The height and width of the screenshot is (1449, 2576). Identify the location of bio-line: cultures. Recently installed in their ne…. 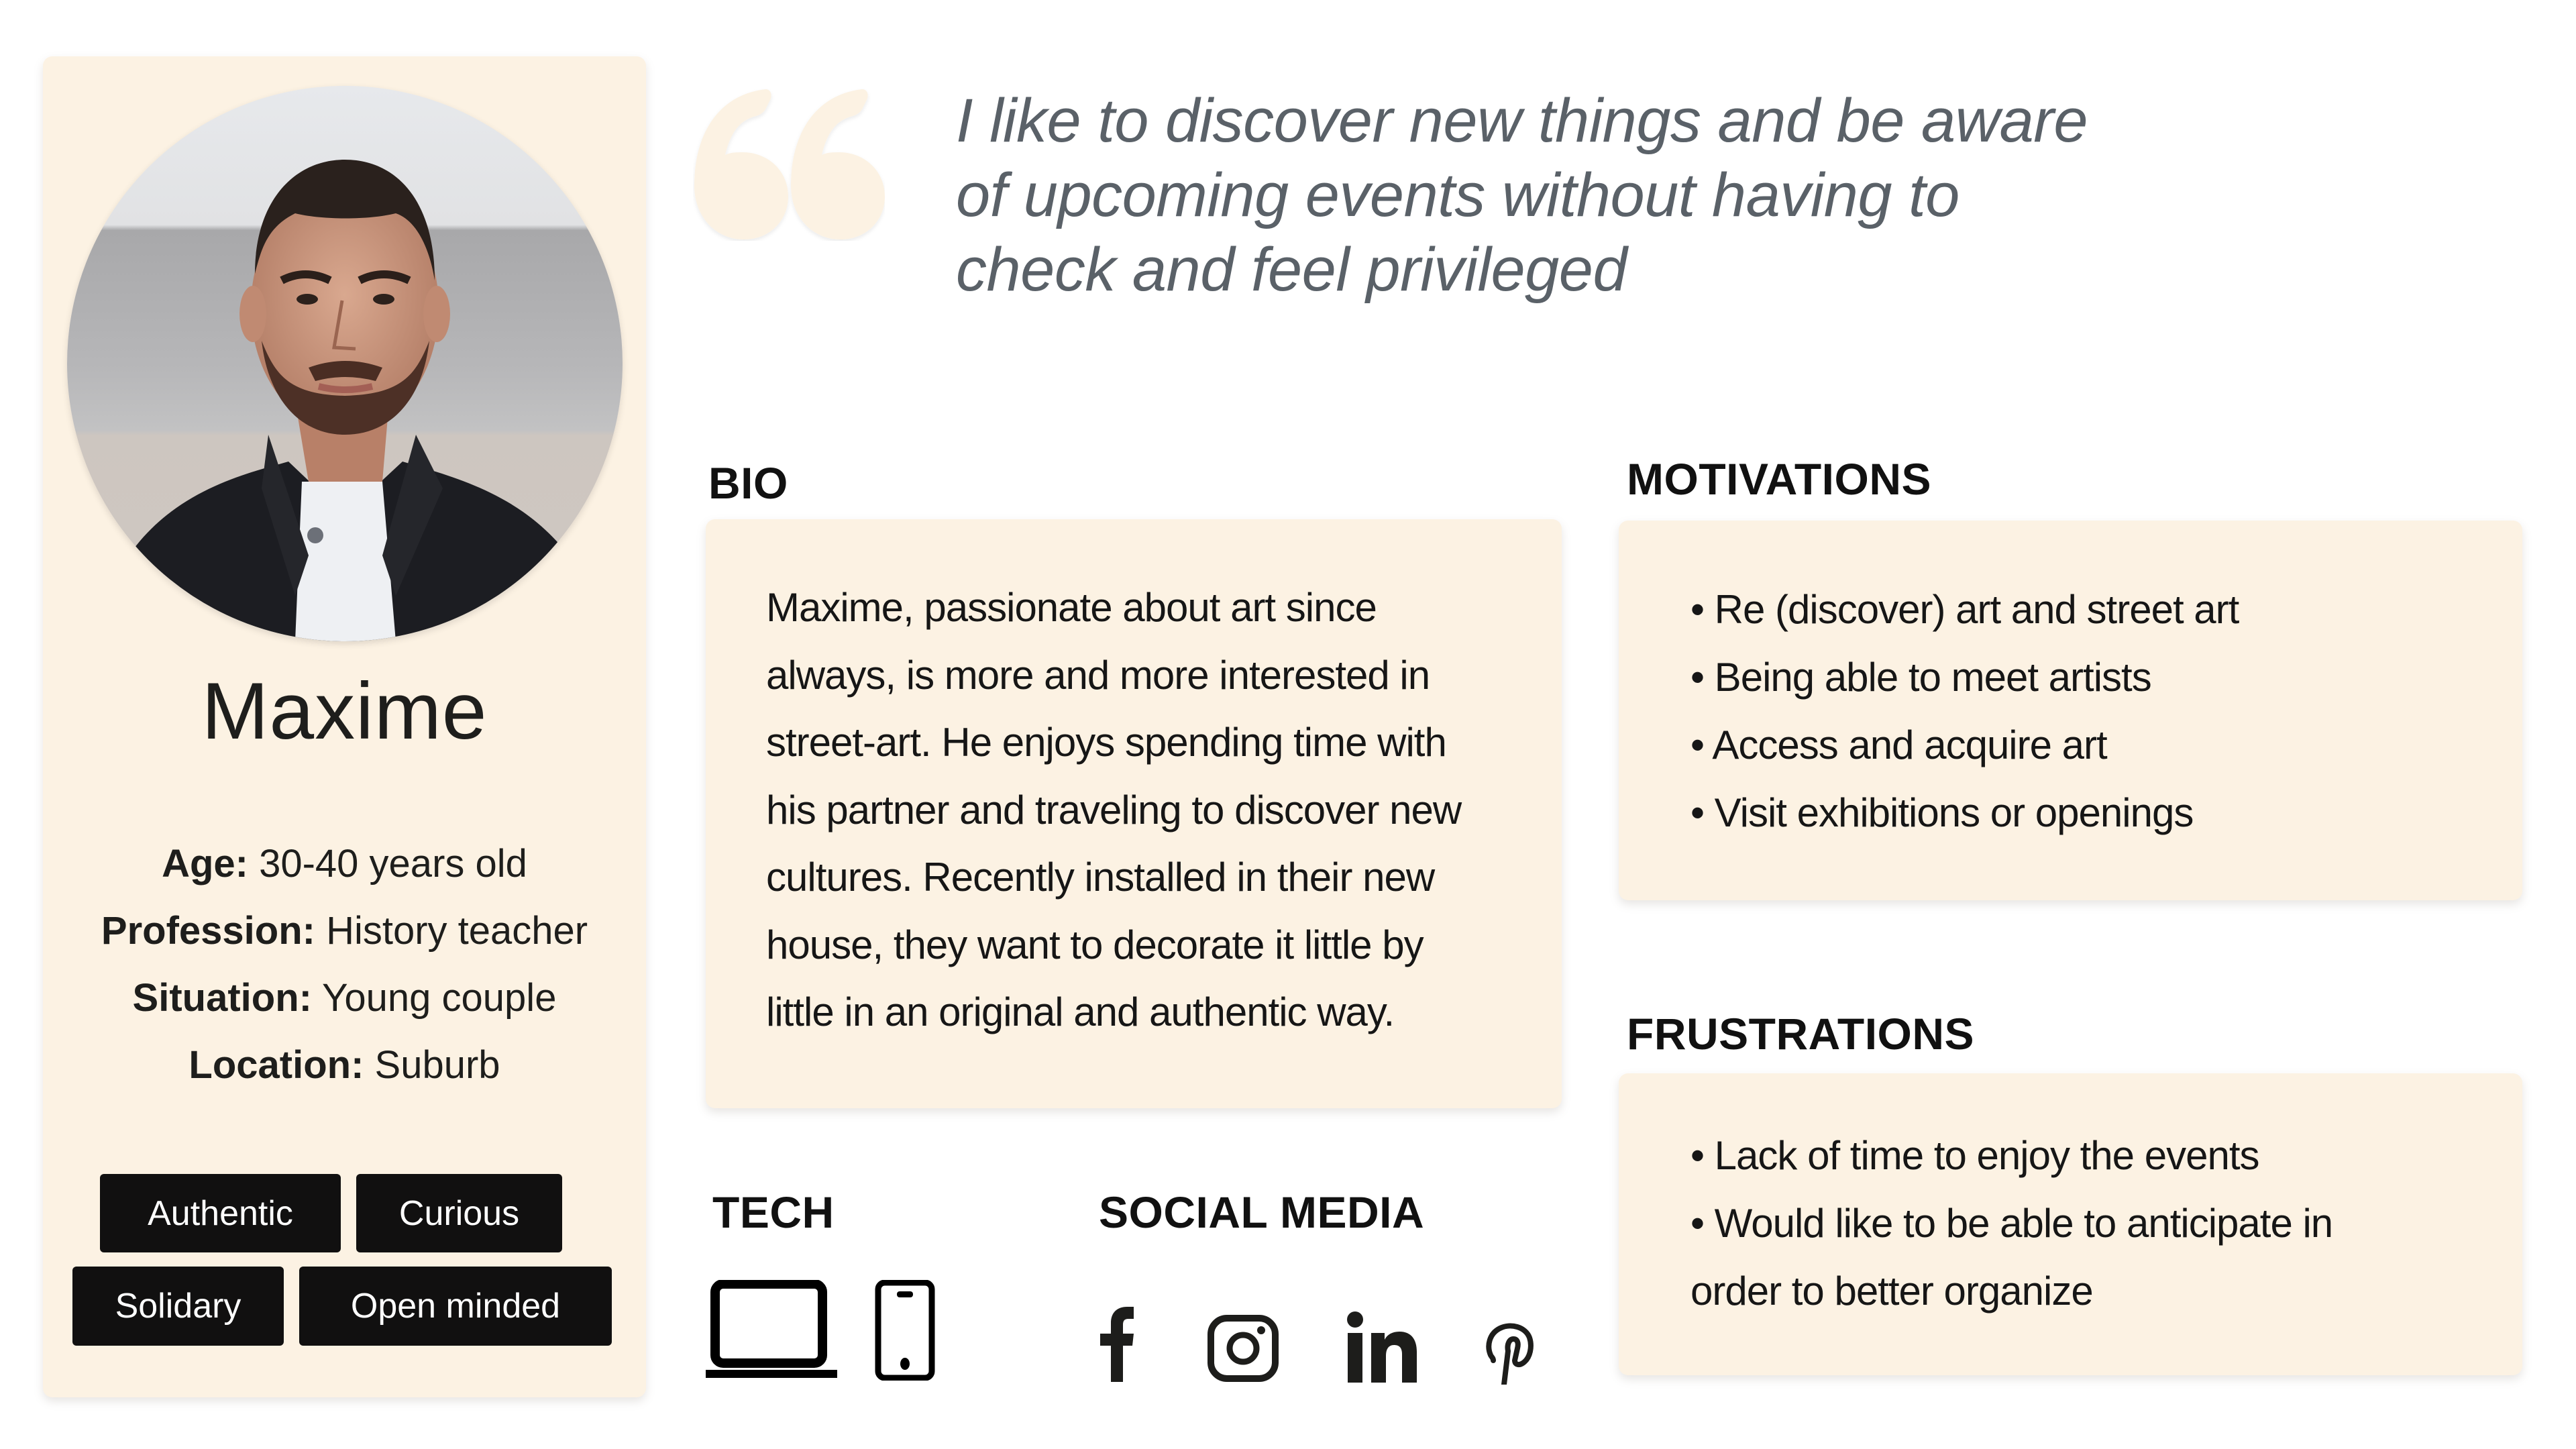
(1100, 877).